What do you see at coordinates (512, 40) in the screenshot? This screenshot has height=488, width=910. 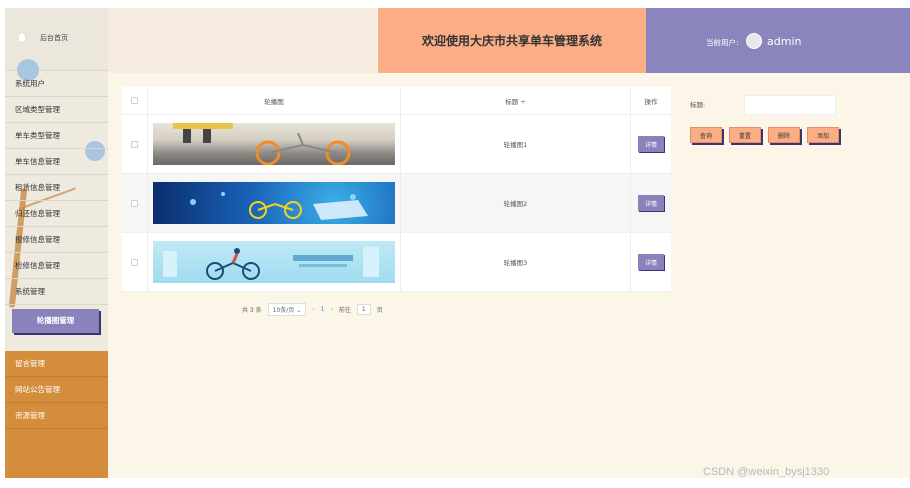 I see `page-title: 欢迎使用大庆市共享单车管理系统` at bounding box center [512, 40].